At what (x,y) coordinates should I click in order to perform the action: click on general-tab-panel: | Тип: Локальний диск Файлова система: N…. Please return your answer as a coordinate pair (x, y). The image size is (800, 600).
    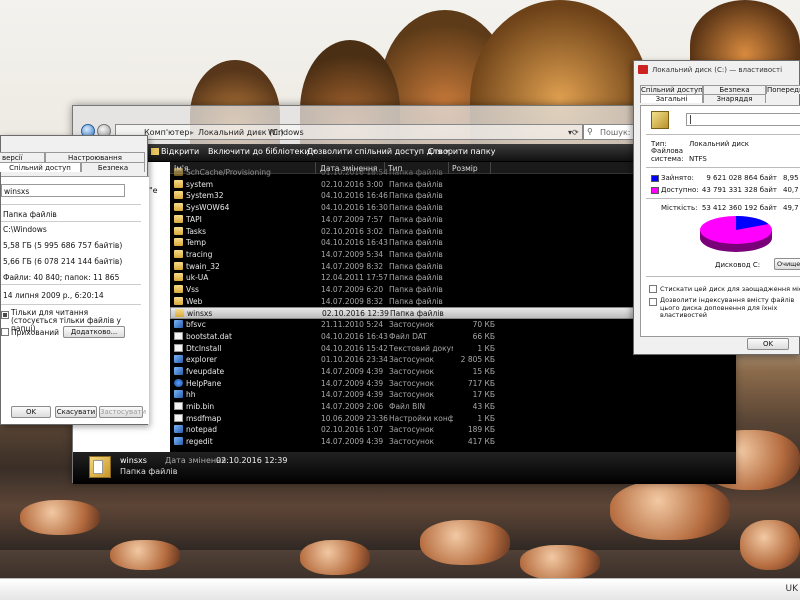
    Looking at the image, I should click on (720, 221).